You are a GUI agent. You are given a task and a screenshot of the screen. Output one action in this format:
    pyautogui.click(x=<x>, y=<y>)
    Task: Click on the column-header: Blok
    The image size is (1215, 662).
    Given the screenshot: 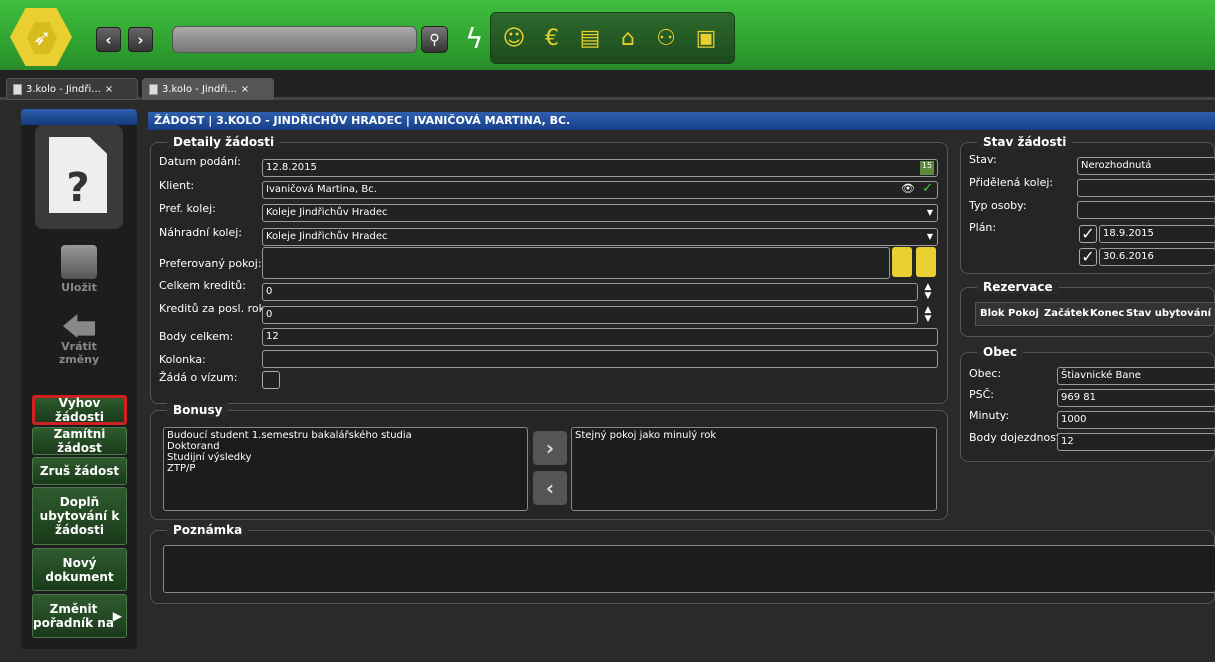 What is the action you would take?
    pyautogui.click(x=992, y=313)
    